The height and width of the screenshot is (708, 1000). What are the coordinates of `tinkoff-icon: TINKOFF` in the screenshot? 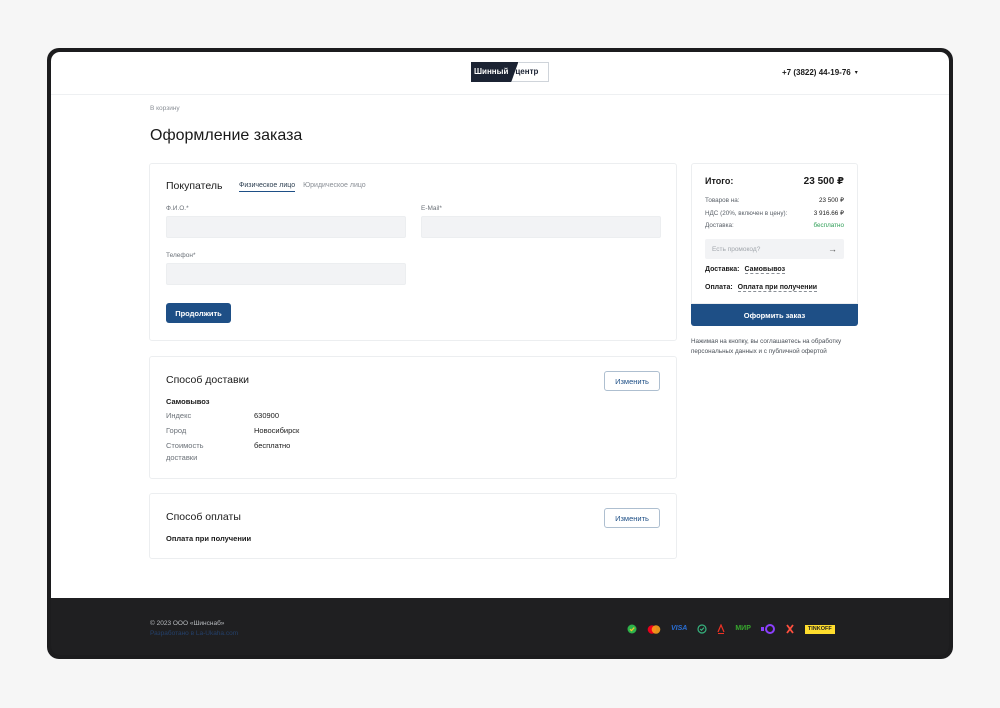 It's located at (819, 629).